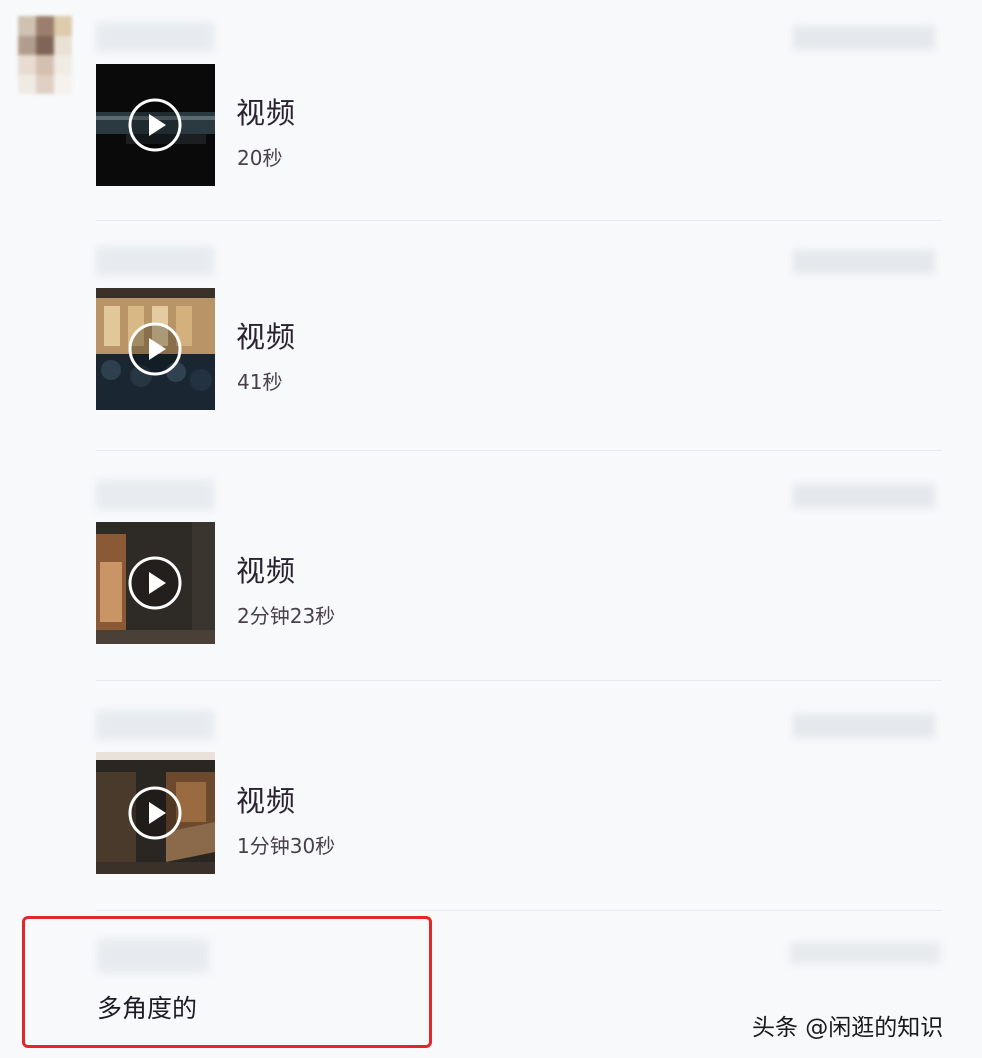 The height and width of the screenshot is (1058, 982). Describe the element at coordinates (147, 1007) in the screenshot. I see `message-text: 多角度的` at that location.